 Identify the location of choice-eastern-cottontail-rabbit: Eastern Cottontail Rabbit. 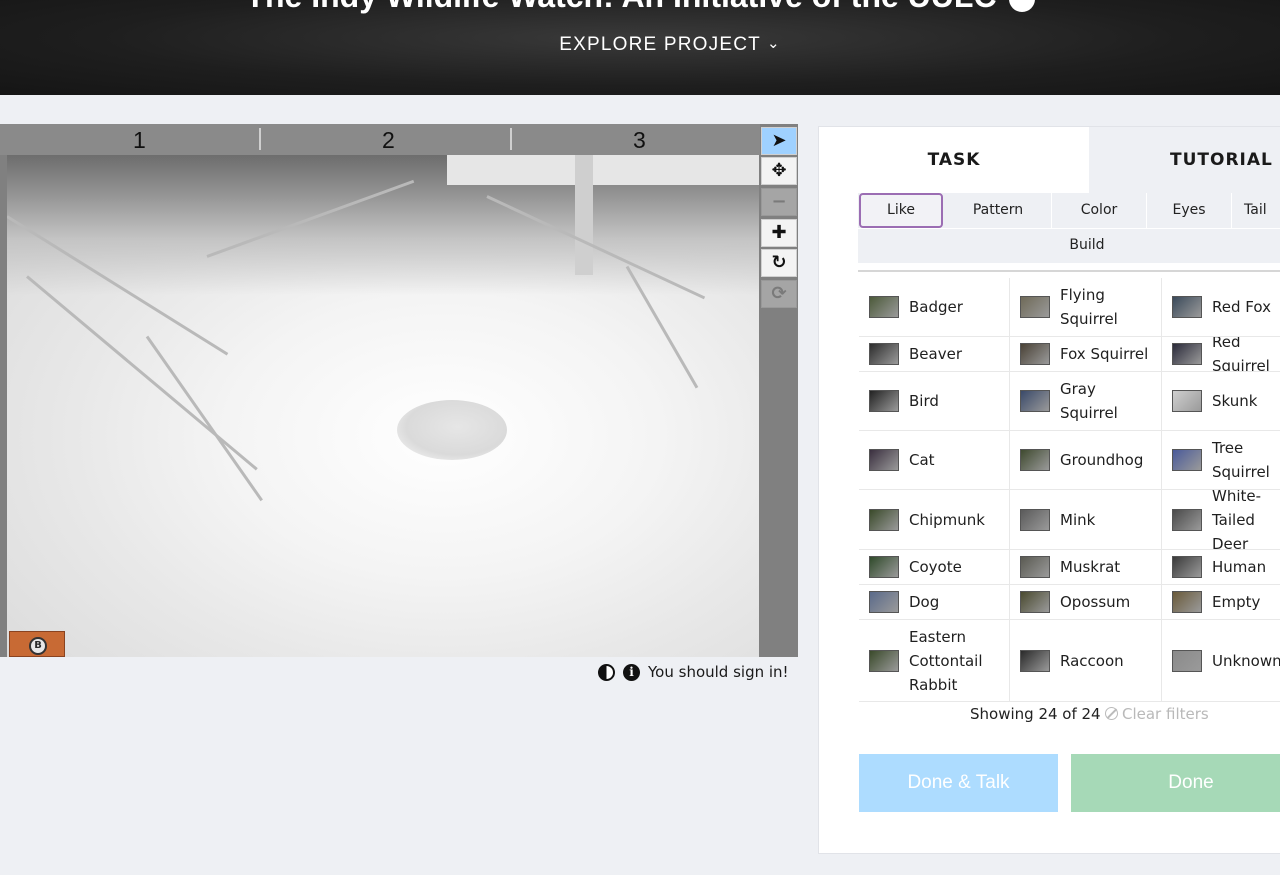
(934, 661).